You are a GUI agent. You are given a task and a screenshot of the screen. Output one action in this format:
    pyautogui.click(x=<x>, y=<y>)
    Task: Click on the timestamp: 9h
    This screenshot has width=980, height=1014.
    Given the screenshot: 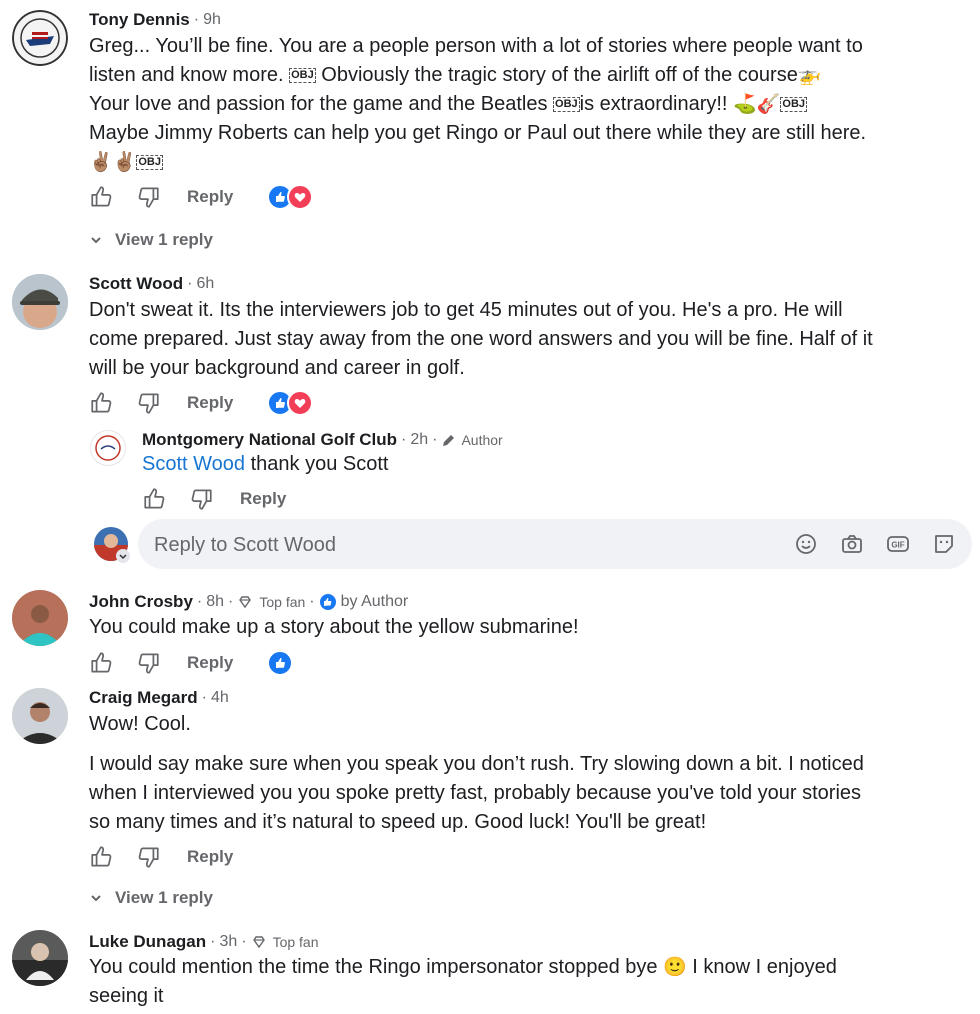 What is the action you would take?
    pyautogui.click(x=212, y=20)
    